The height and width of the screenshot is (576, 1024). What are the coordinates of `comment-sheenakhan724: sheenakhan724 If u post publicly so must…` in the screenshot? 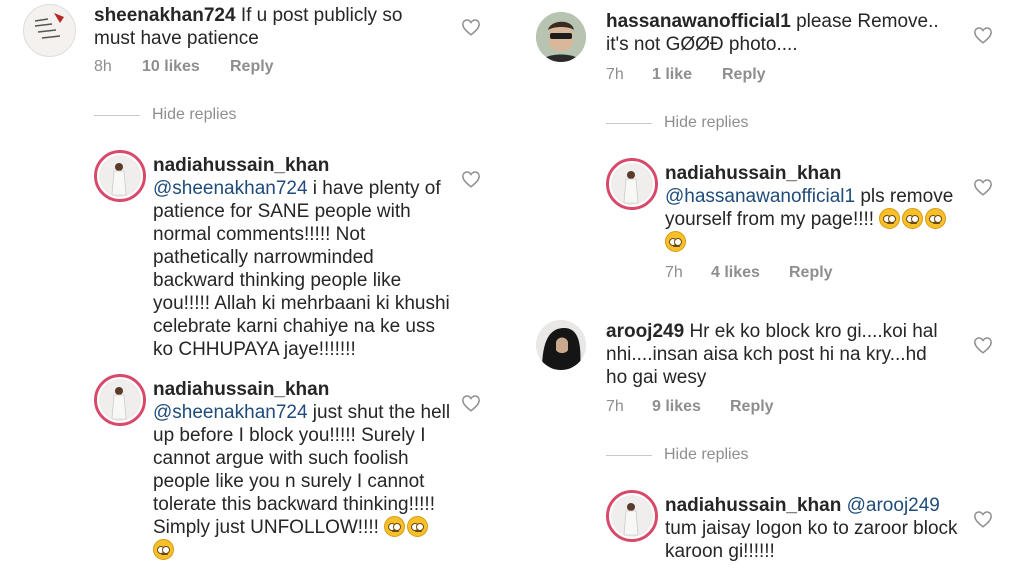 It's located at (256, 45).